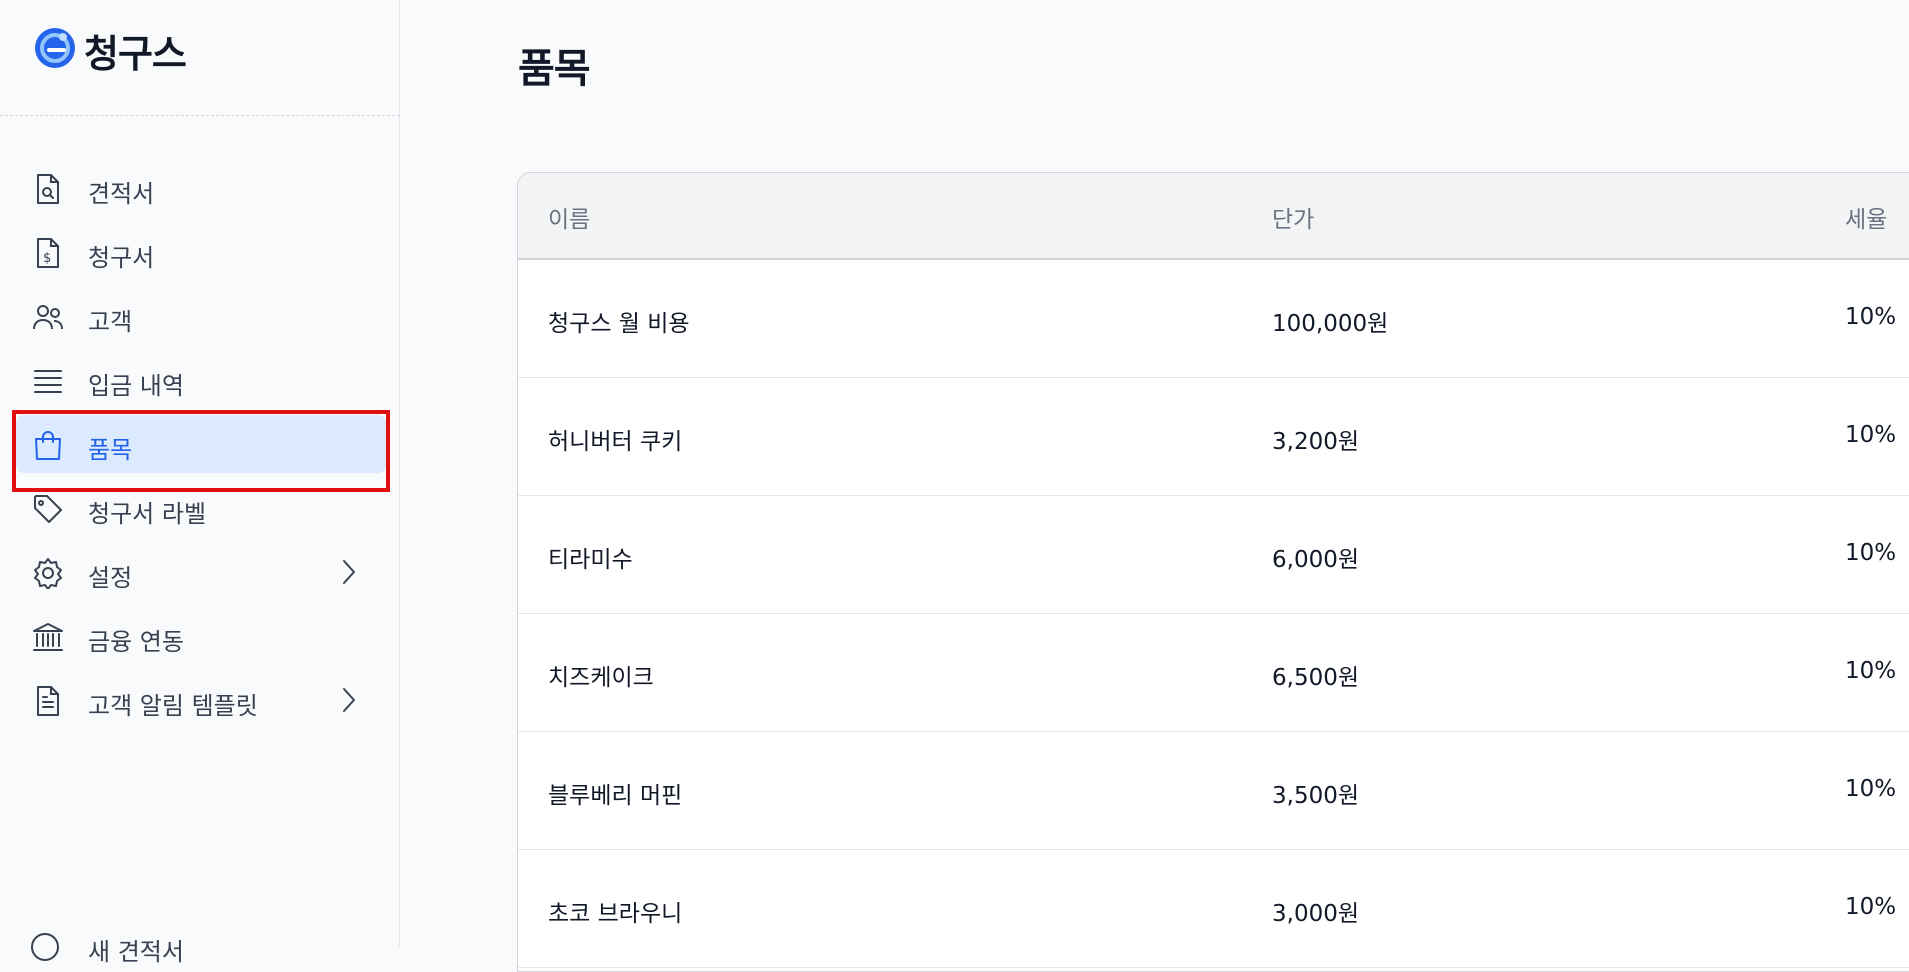 The height and width of the screenshot is (972, 1909). Describe the element at coordinates (48, 381) in the screenshot. I see `list-lines-icon` at that location.